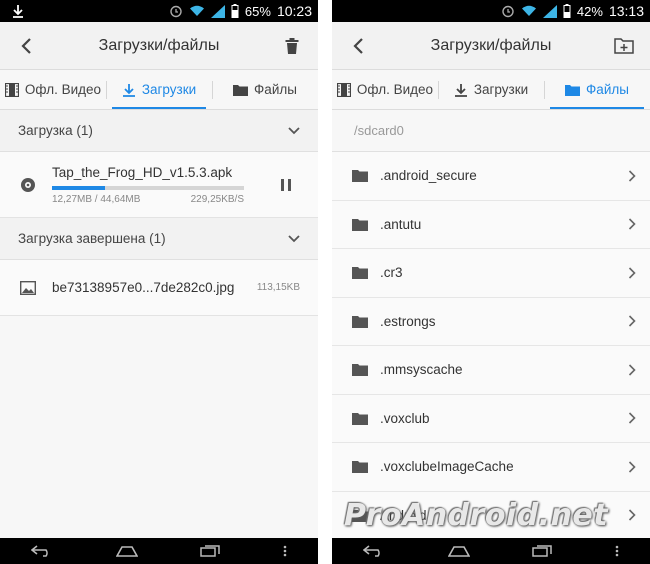  What do you see at coordinates (159, 131) in the screenshot?
I see `active-downloads-header: Загрузка (1)` at bounding box center [159, 131].